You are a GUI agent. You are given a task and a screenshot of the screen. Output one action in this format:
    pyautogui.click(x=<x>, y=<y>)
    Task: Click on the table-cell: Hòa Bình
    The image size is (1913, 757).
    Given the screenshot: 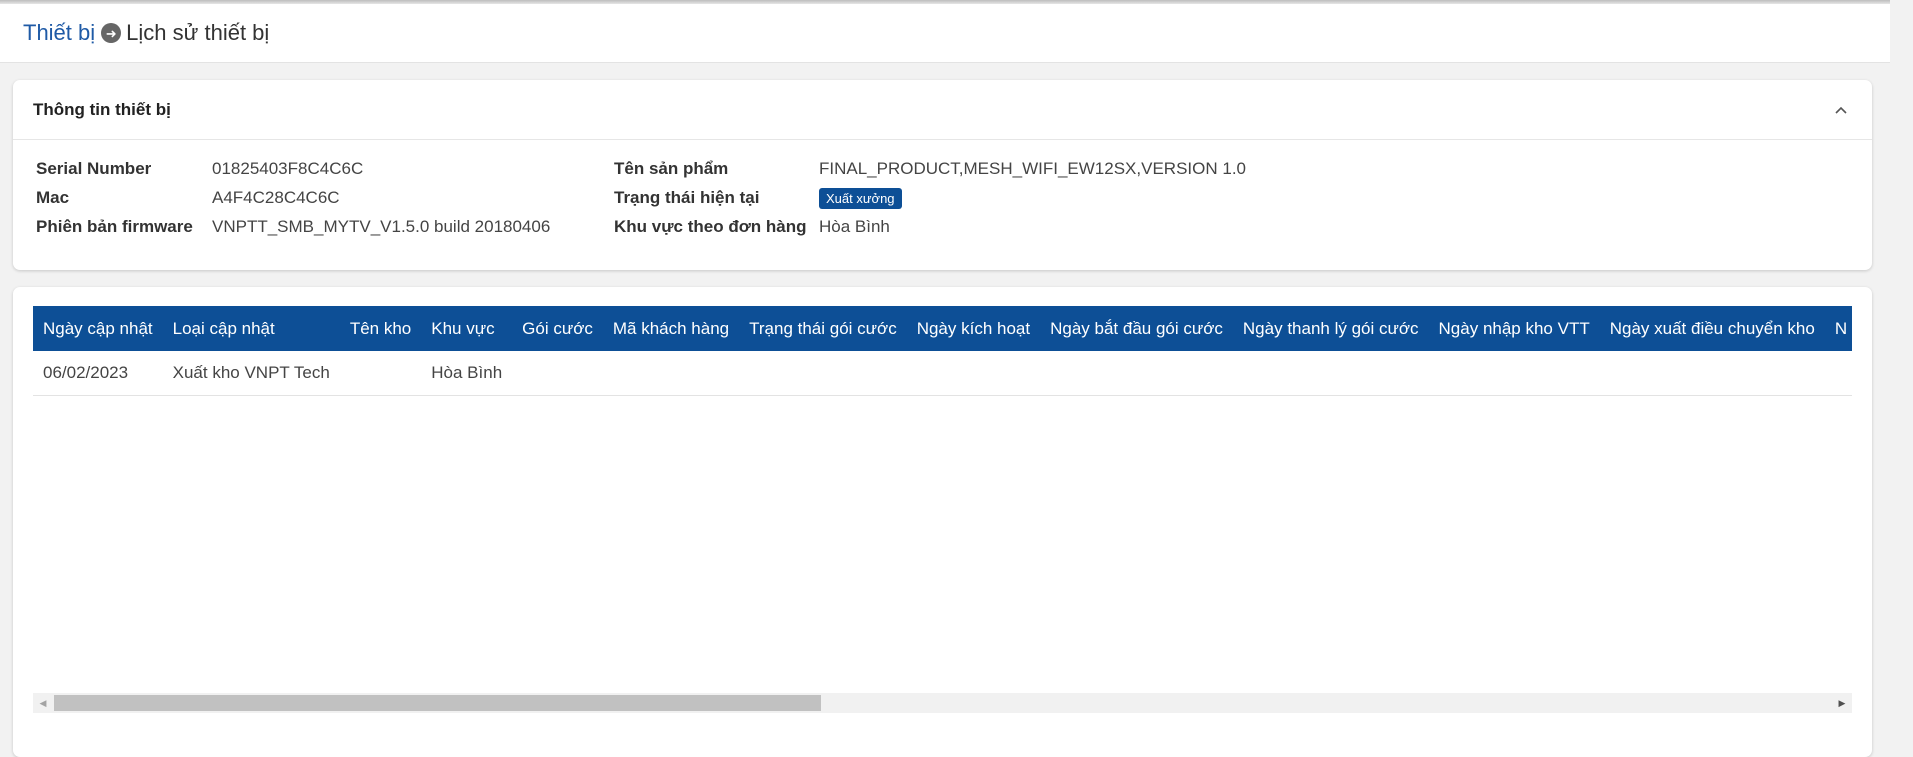 What is the action you would take?
    pyautogui.click(x=467, y=373)
    